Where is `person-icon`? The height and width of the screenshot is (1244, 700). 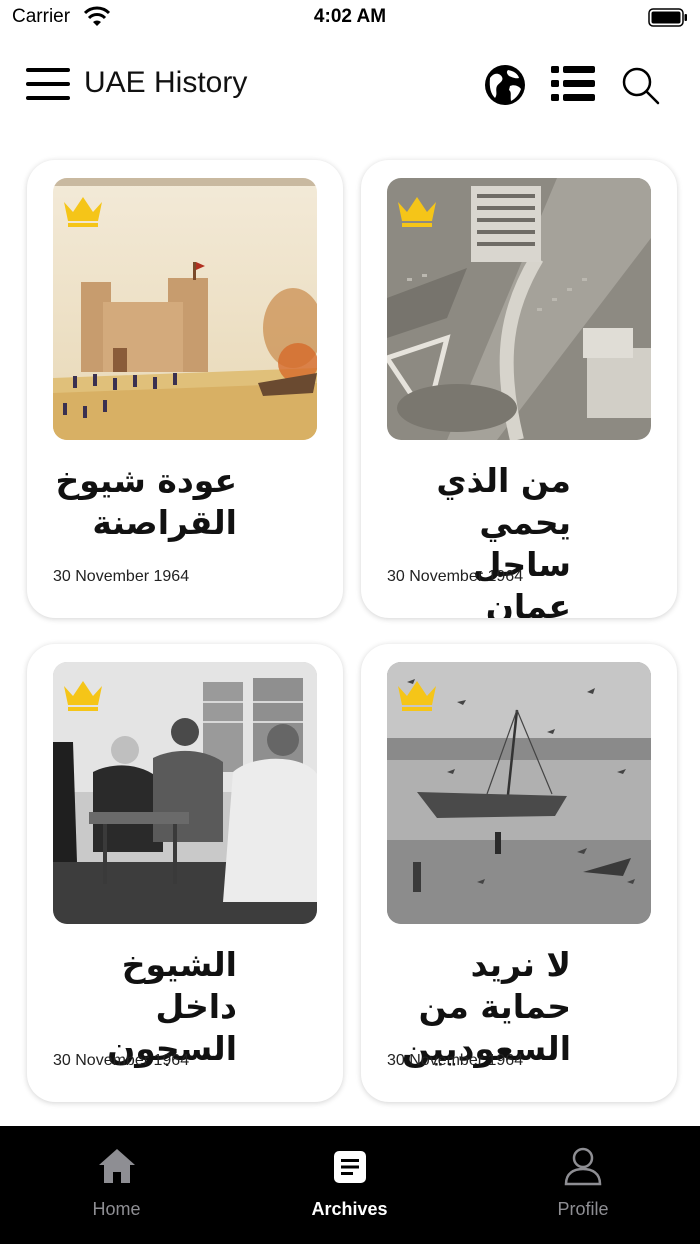 person-icon is located at coordinates (583, 1166).